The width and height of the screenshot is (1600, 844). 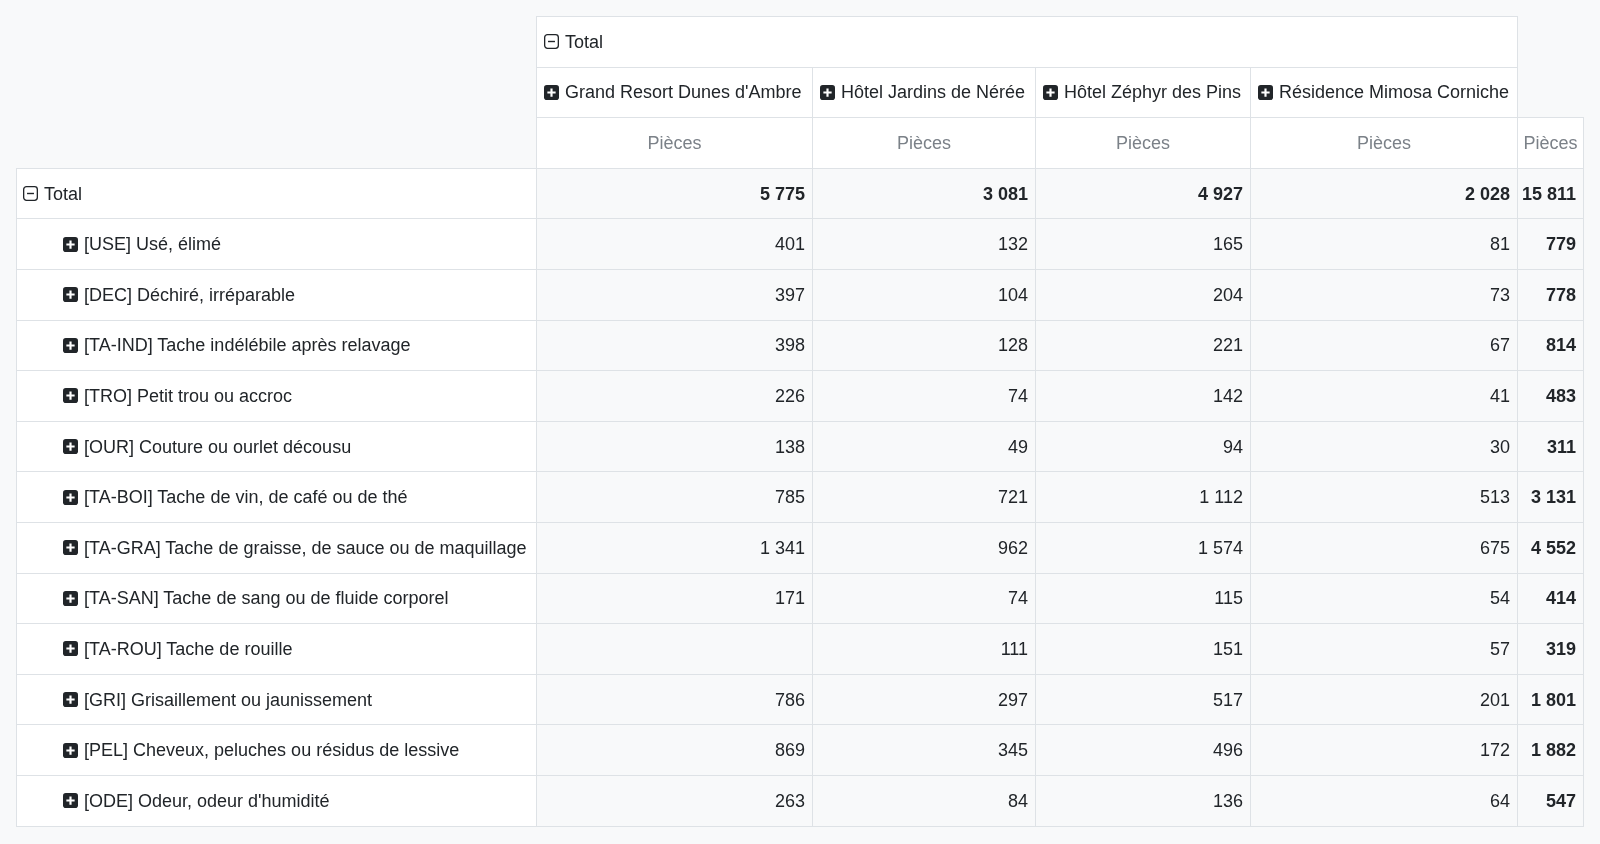 I want to click on row-header: [TRO] Petit trou ou accroc, so click(x=276, y=396).